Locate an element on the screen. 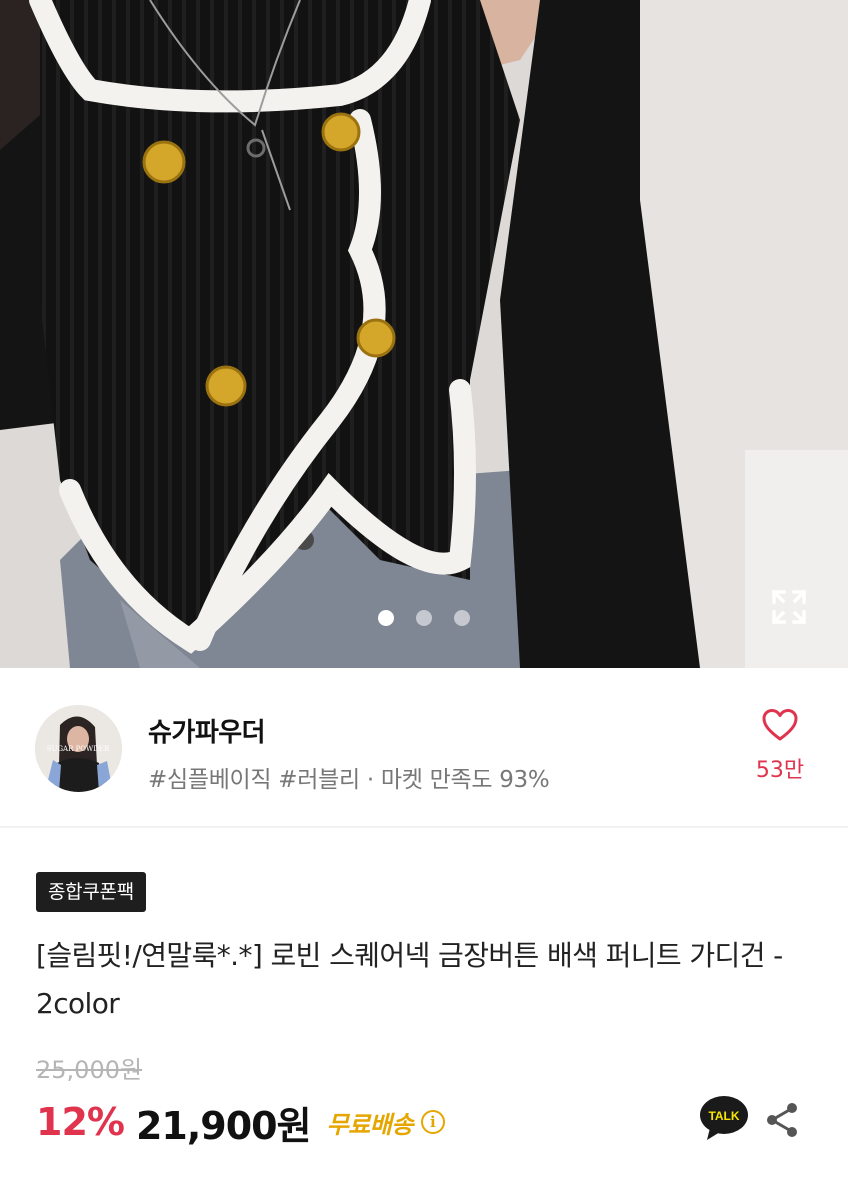 The width and height of the screenshot is (848, 1200). sale-price: 21,900원 is located at coordinates (223, 1125).